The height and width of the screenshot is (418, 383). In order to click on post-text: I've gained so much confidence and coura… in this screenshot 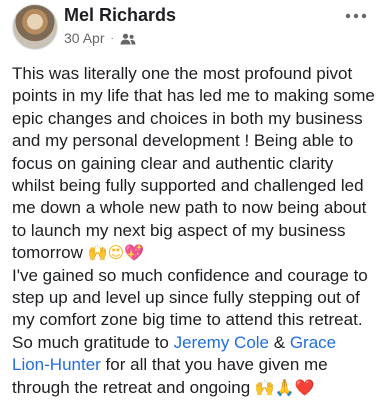, I will do `click(190, 297)`.